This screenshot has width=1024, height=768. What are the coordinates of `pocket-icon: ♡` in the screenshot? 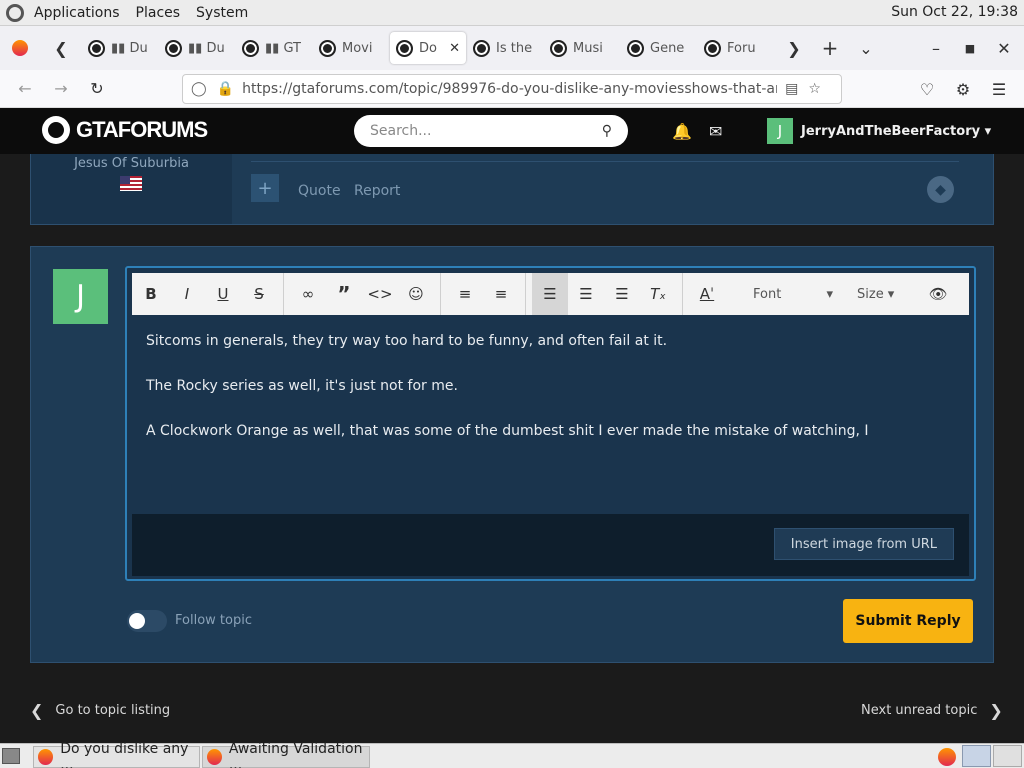 It's located at (927, 89).